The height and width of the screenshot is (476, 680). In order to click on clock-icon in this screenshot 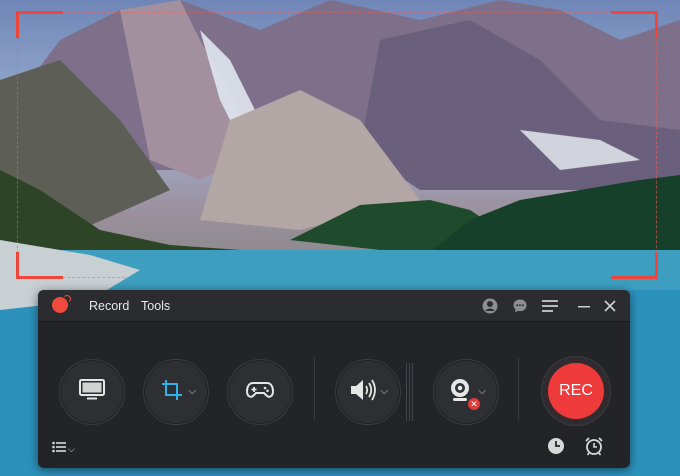, I will do `click(556, 448)`.